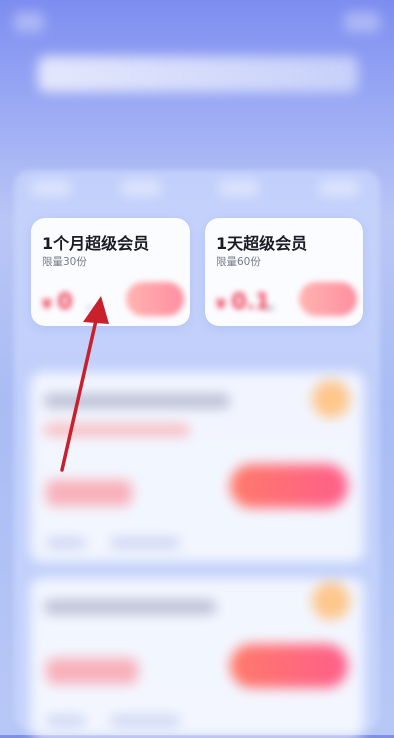 The width and height of the screenshot is (394, 738). What do you see at coordinates (262, 243) in the screenshot?
I see `card-title: 1天超级会员` at bounding box center [262, 243].